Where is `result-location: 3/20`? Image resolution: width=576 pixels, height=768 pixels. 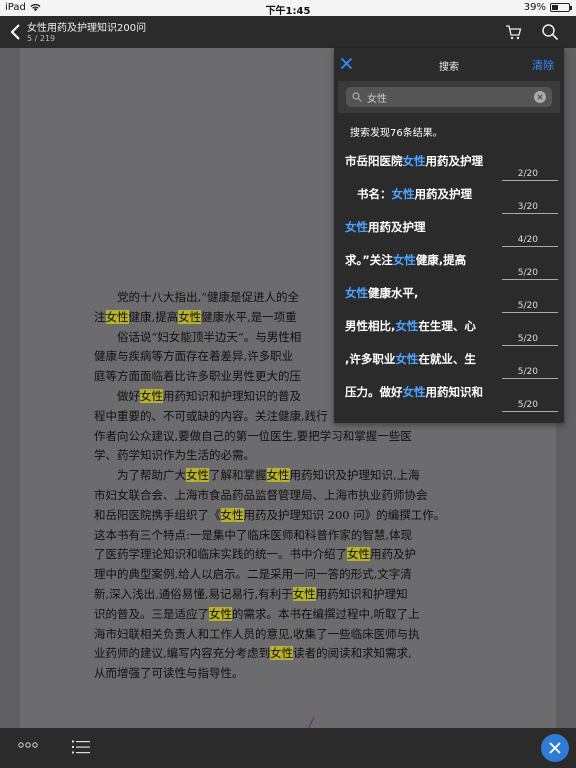
result-location: 3/20 is located at coordinates (527, 207).